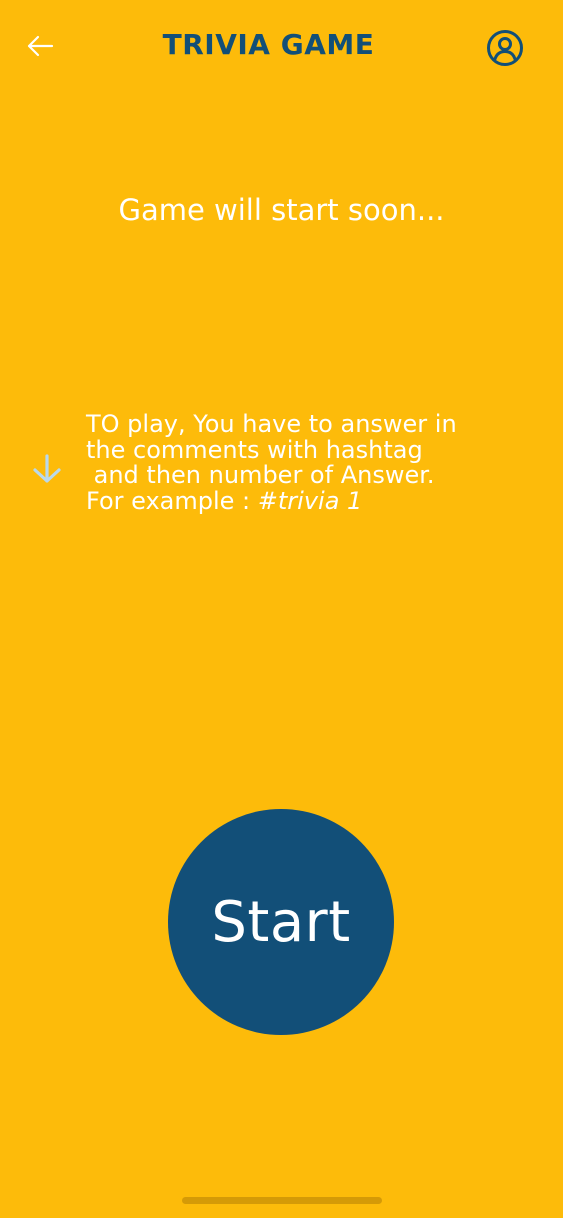 Image resolution: width=563 pixels, height=1218 pixels. I want to click on app-header: TRIVIA GAME, so click(281, 48).